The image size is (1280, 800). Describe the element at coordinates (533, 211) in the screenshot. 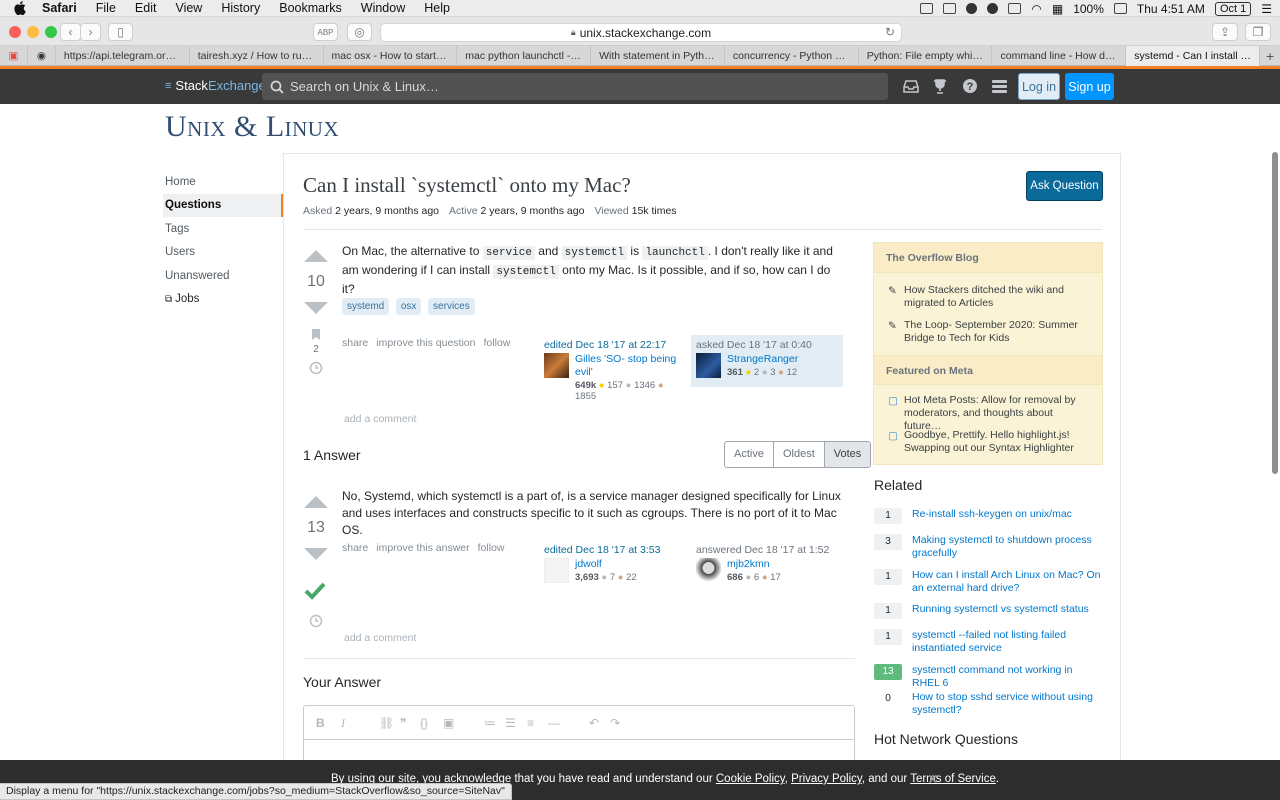

I see `active-value: 2 years, 9 months ago` at that location.